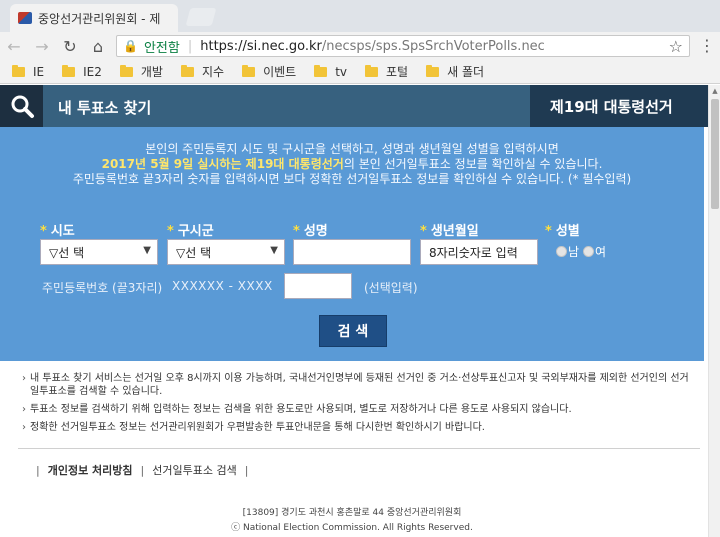 The width and height of the screenshot is (720, 537). I want to click on page-header: 내 투표소 찾기 제19대 대통령선거, so click(354, 106).